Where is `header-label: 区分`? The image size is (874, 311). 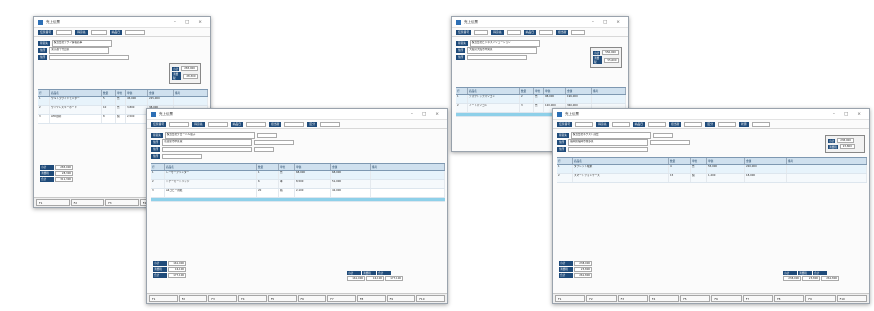
header-label: 区分 is located at coordinates (710, 124).